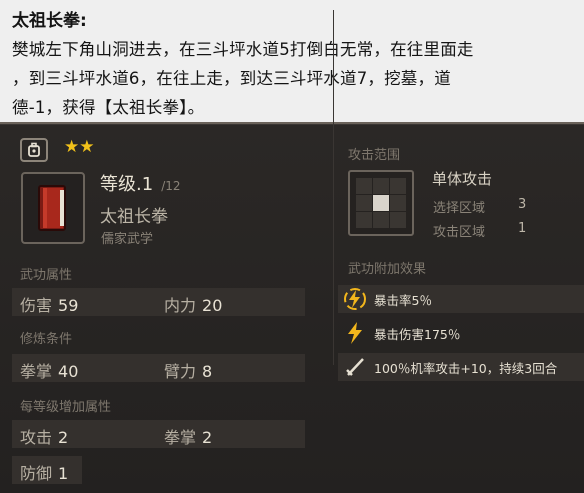 The height and width of the screenshot is (493, 584). What do you see at coordinates (46, 339) in the screenshot?
I see `requirements-label: 修炼条件` at bounding box center [46, 339].